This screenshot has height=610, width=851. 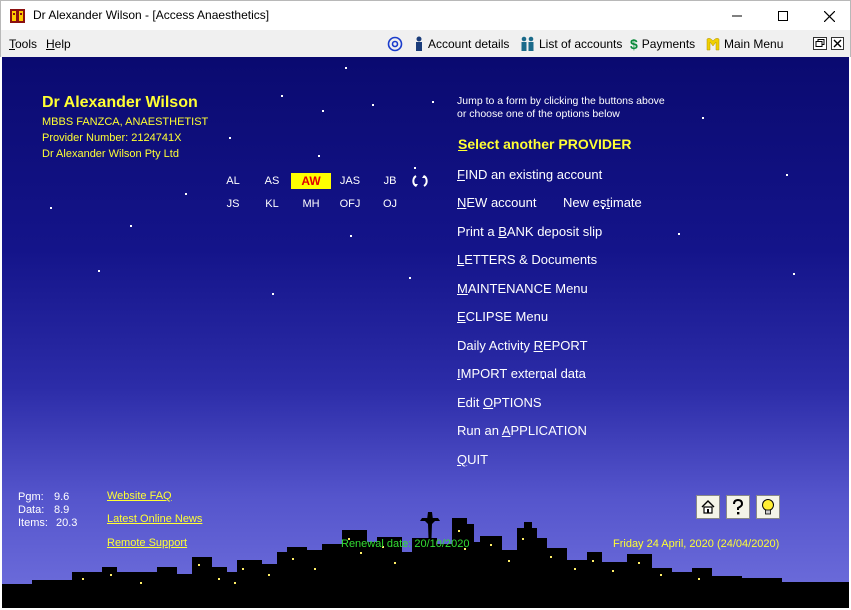 I want to click on run-application-link: Run an APPLICATION, so click(x=522, y=430).